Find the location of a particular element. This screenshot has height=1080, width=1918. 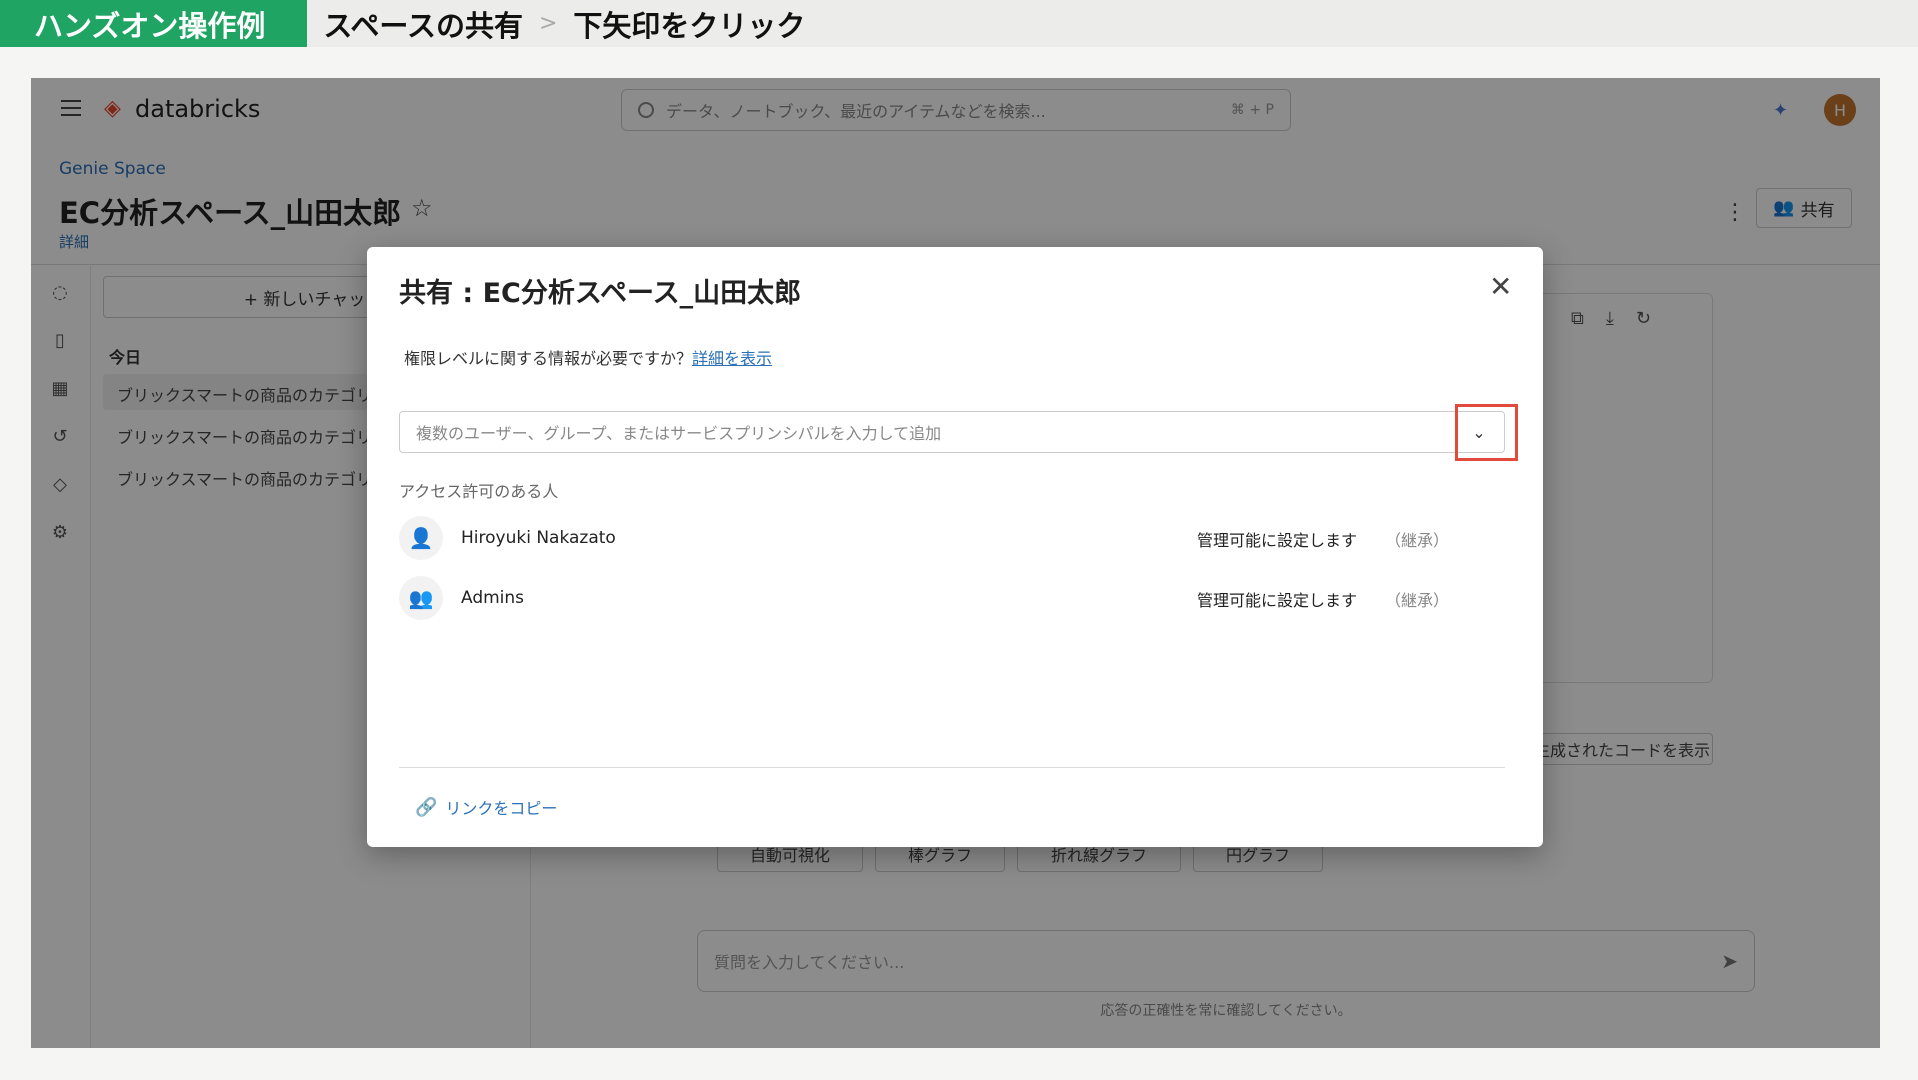

dialog-divider is located at coordinates (952, 767).